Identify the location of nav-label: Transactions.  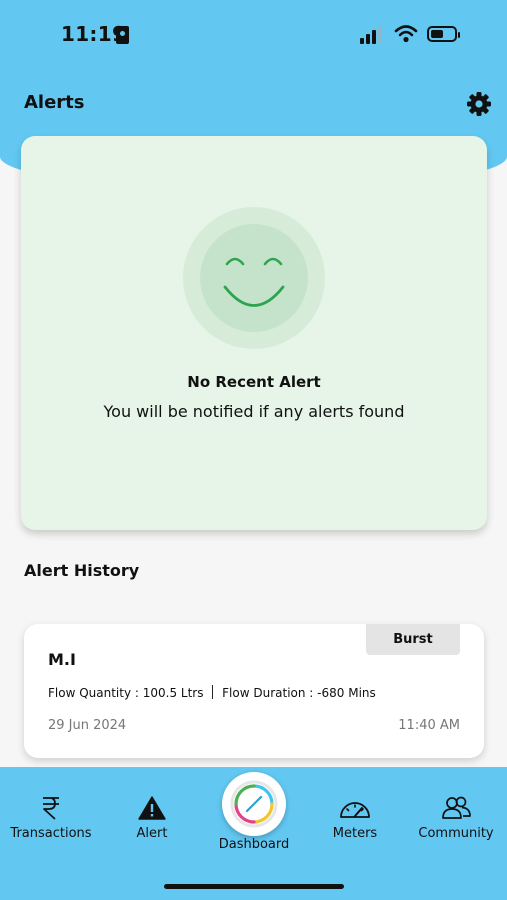
(51, 833).